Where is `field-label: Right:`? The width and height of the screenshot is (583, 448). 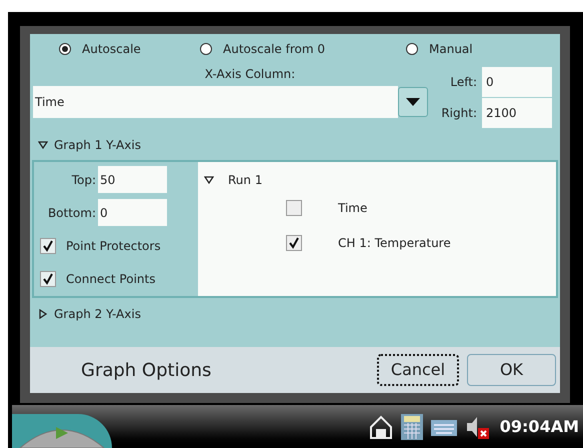
field-label: Right: is located at coordinates (459, 113).